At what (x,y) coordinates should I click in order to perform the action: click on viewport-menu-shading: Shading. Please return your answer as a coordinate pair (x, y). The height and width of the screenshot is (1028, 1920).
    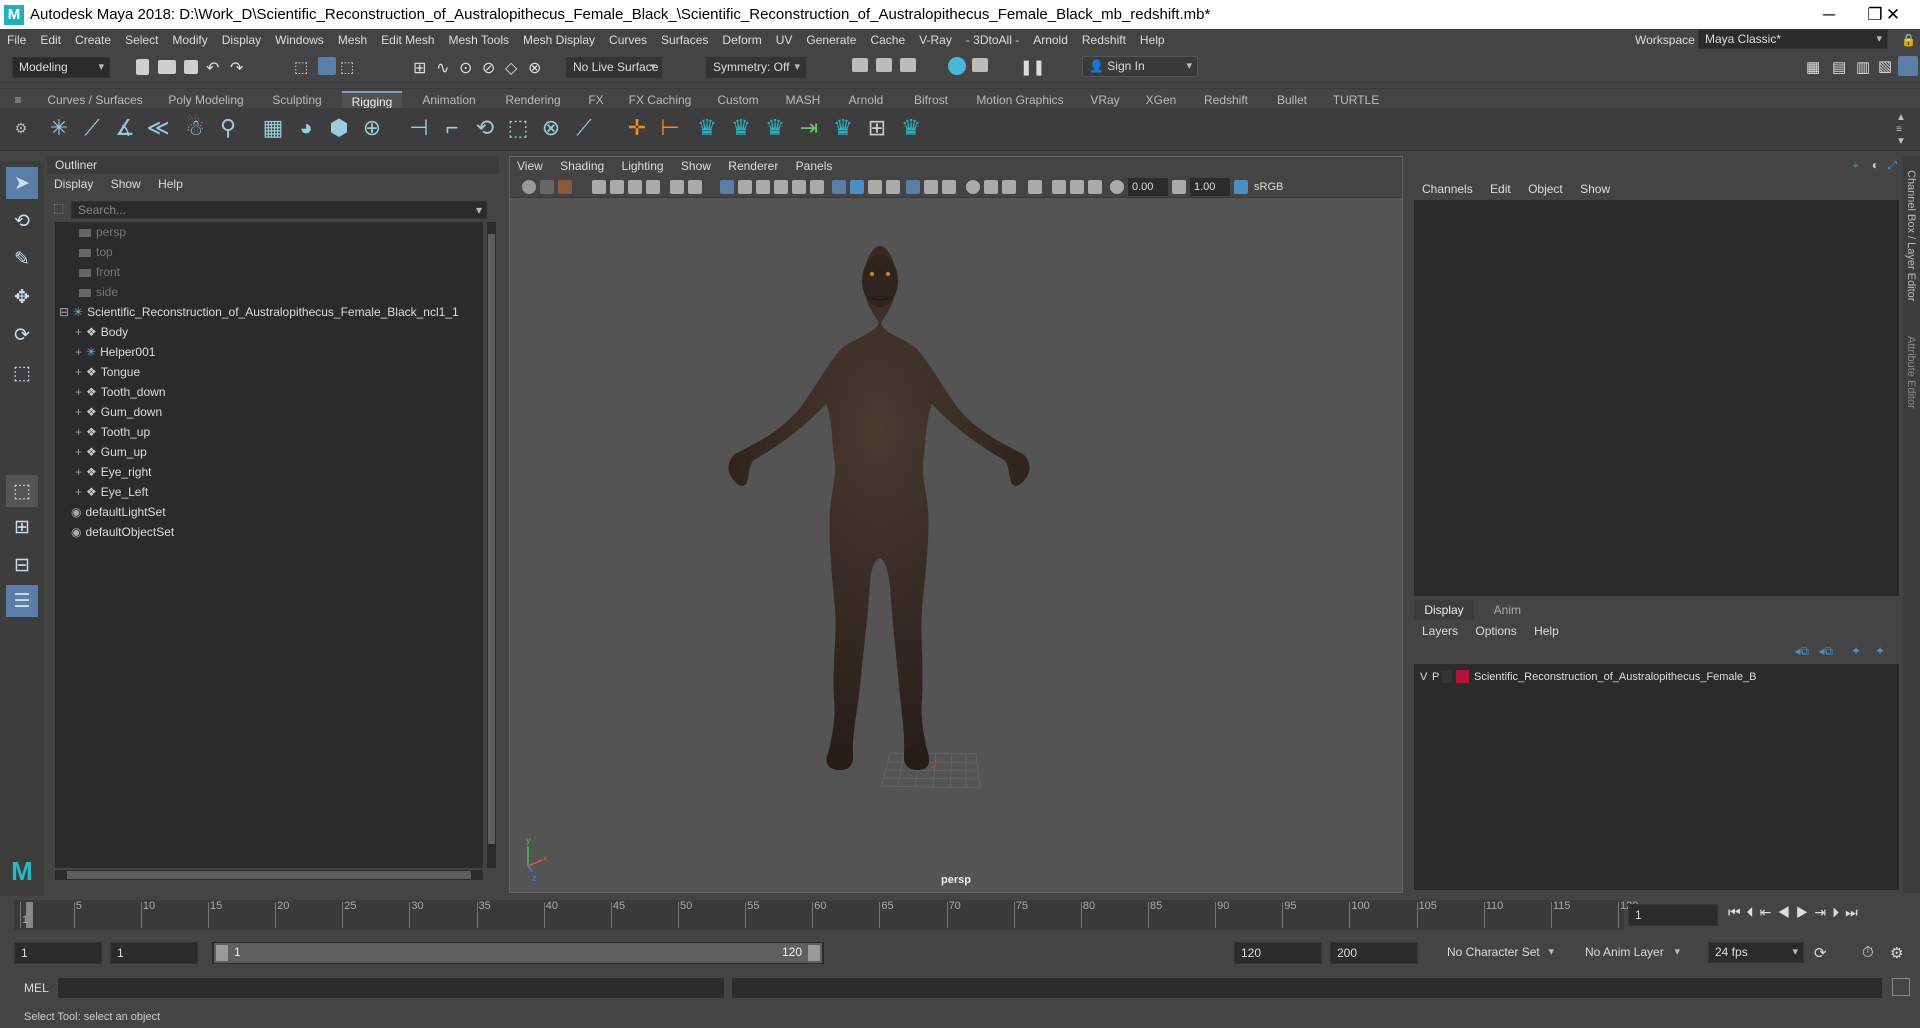
    Looking at the image, I should click on (582, 166).